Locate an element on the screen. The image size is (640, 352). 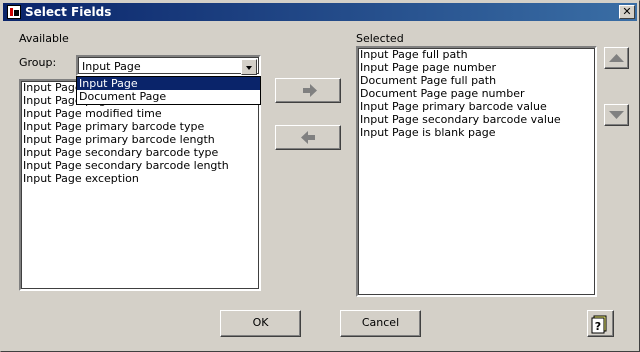
available-list-item: Input Page primary barcode length is located at coordinates (140, 139).